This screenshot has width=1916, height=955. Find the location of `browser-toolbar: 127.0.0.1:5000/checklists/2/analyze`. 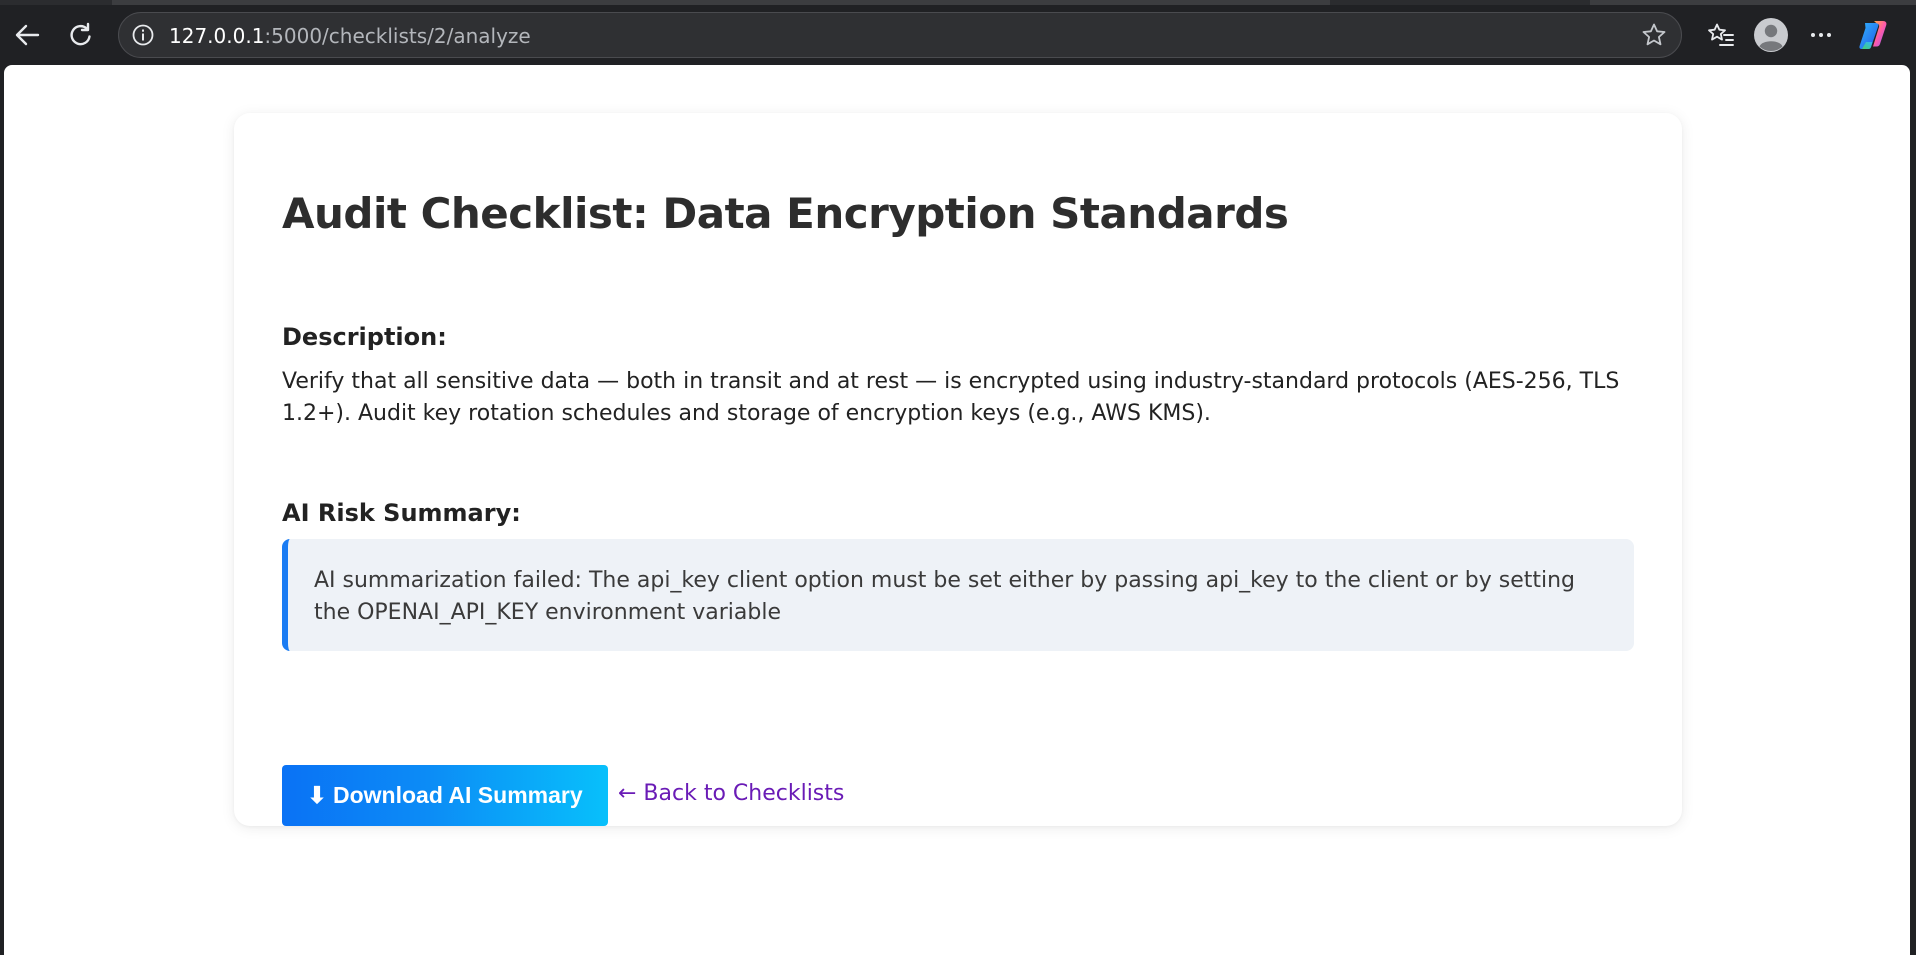

browser-toolbar: 127.0.0.1:5000/checklists/2/analyze is located at coordinates (958, 32).